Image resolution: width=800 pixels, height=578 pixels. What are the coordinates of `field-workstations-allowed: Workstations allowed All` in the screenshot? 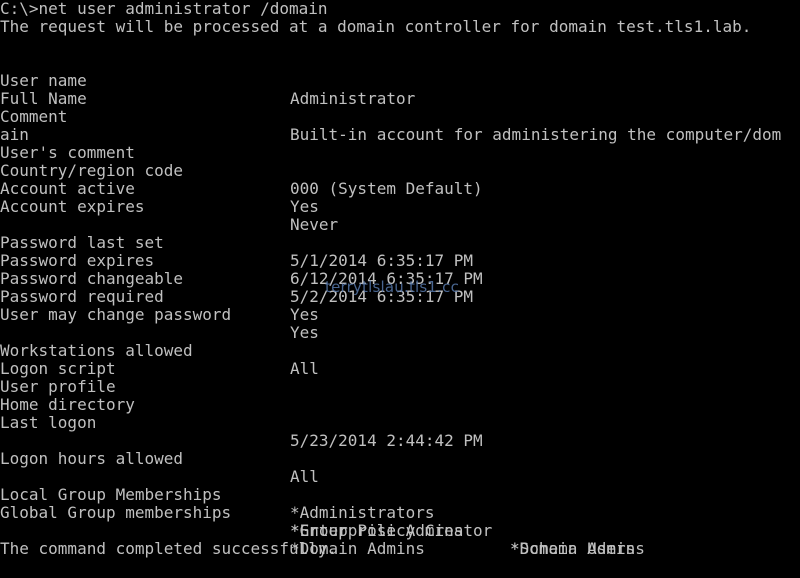 It's located at (400, 351).